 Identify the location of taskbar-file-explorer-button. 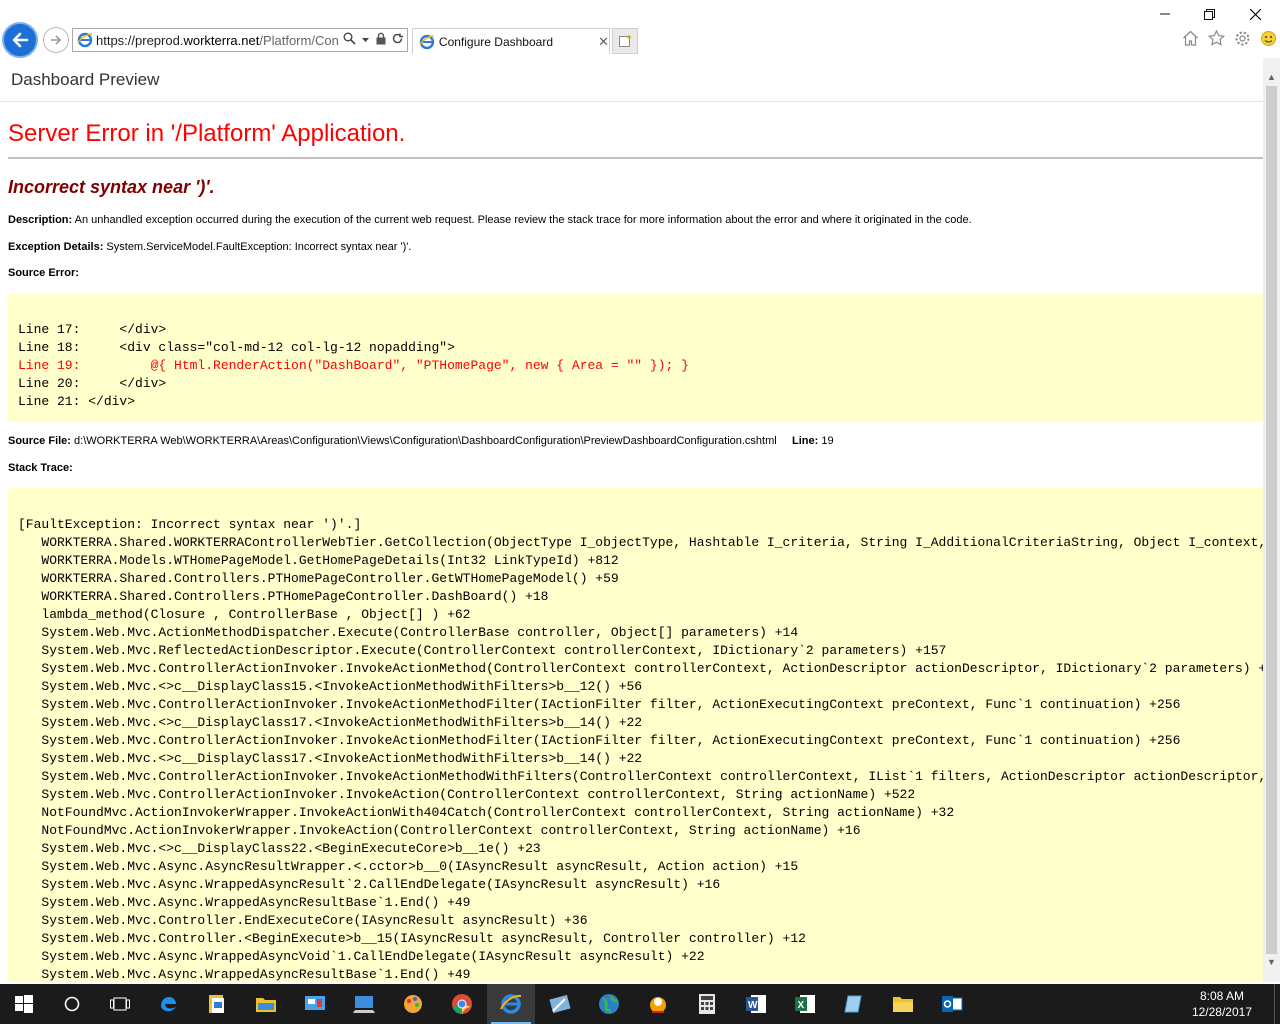
(903, 1004).